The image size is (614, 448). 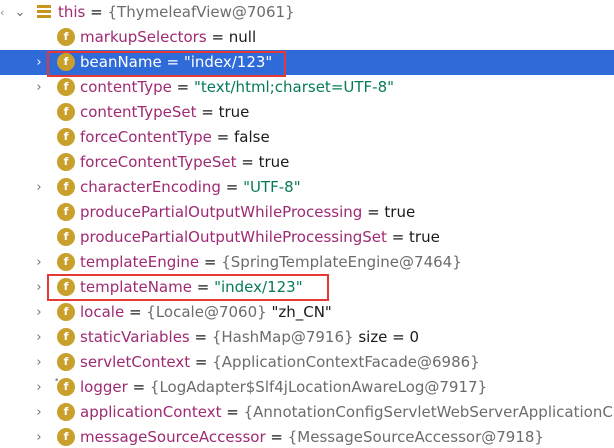 What do you see at coordinates (221, 212) in the screenshot?
I see `field-name: producePartialOutputWhileProcessing` at bounding box center [221, 212].